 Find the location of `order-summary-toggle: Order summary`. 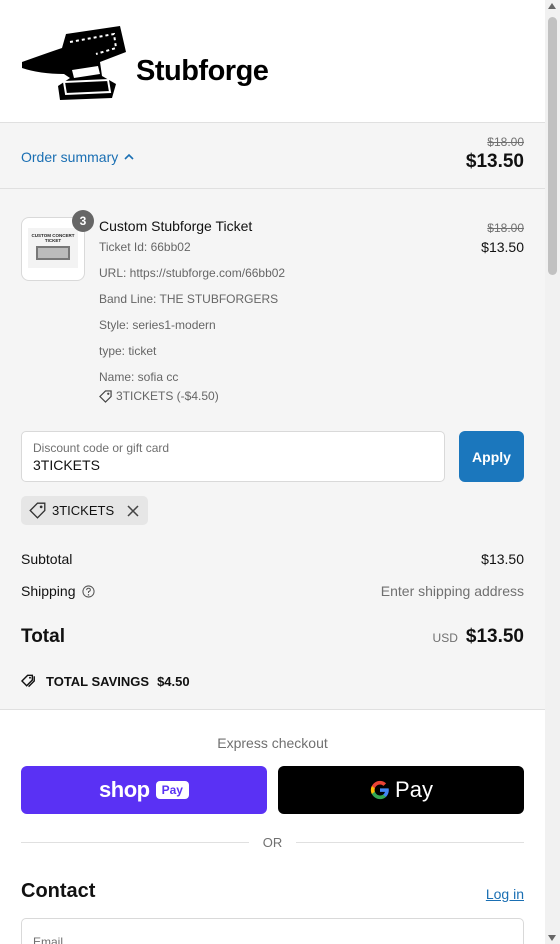

order-summary-toggle: Order summary is located at coordinates (77, 157).